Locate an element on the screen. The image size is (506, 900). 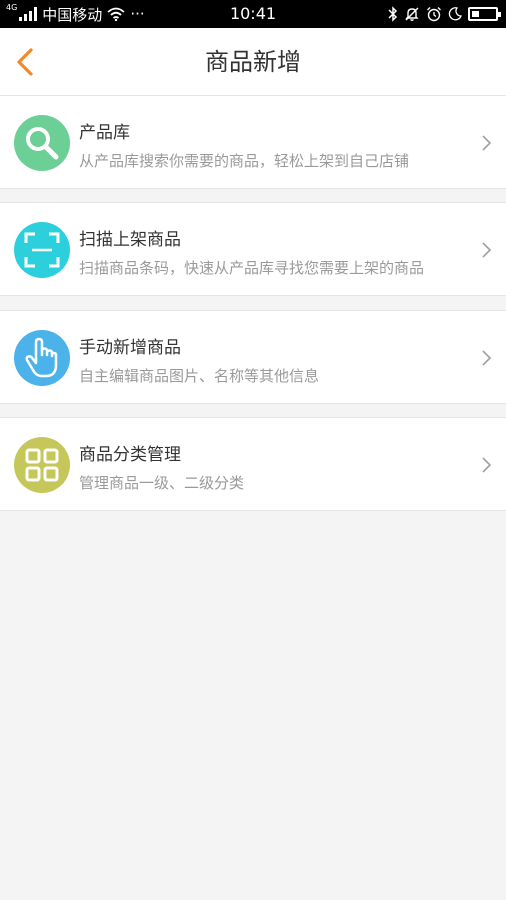
menu-item-title: 商品分类管理 is located at coordinates (130, 455).